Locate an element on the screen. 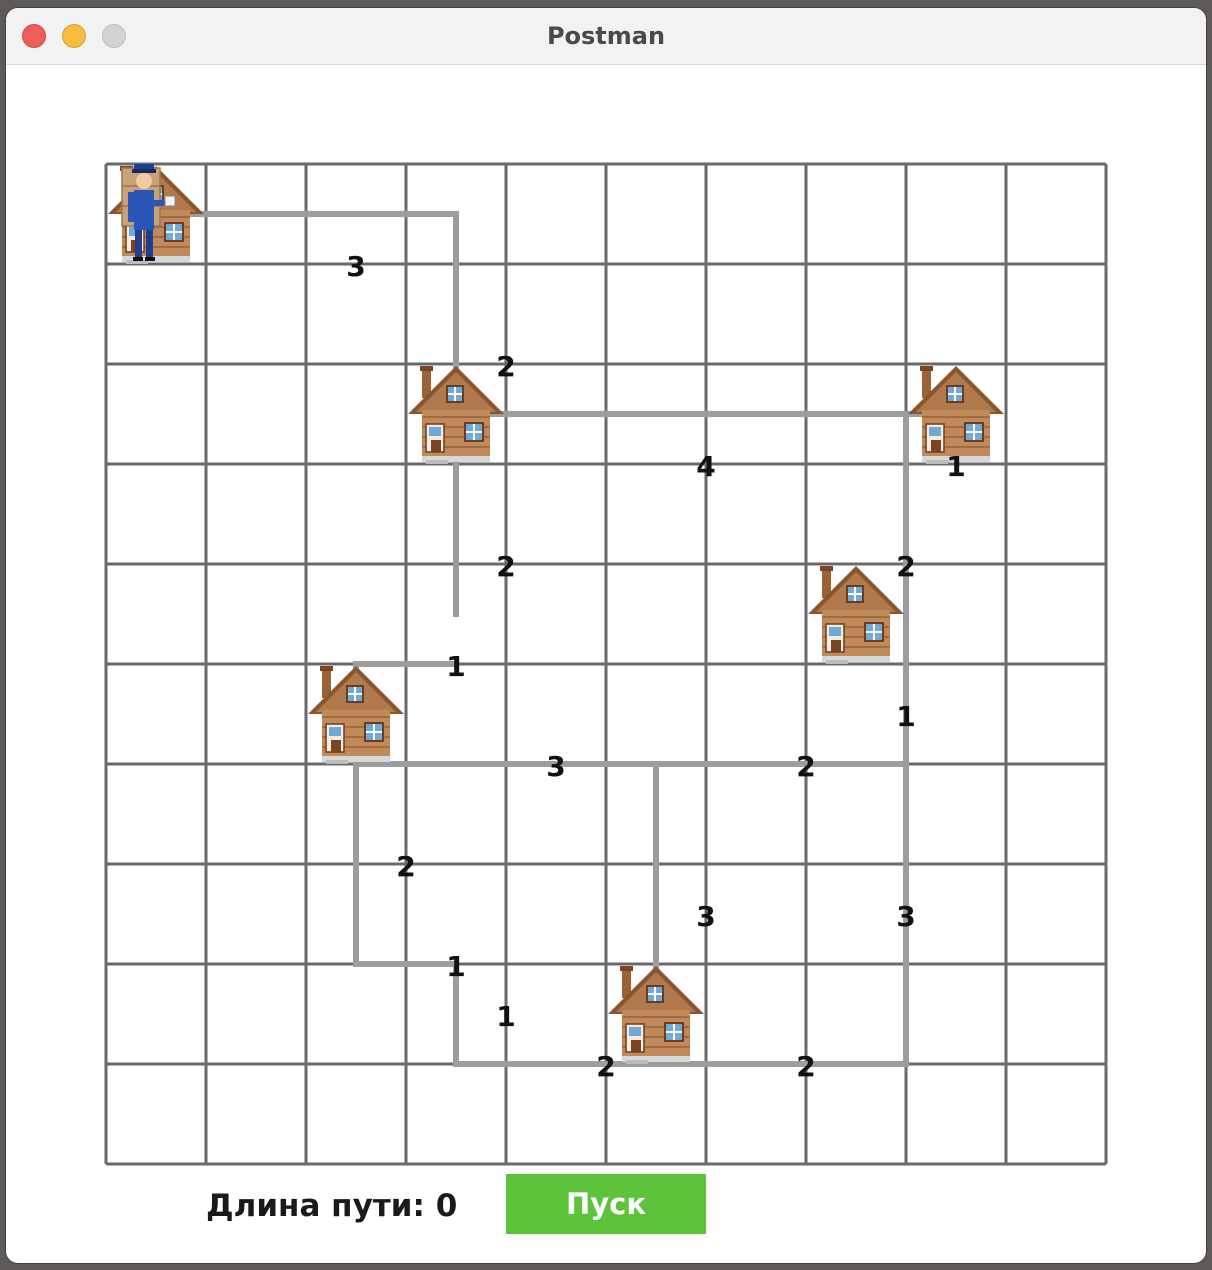 This screenshot has width=1212, height=1270. path-length-value: 0 is located at coordinates (446, 1206).